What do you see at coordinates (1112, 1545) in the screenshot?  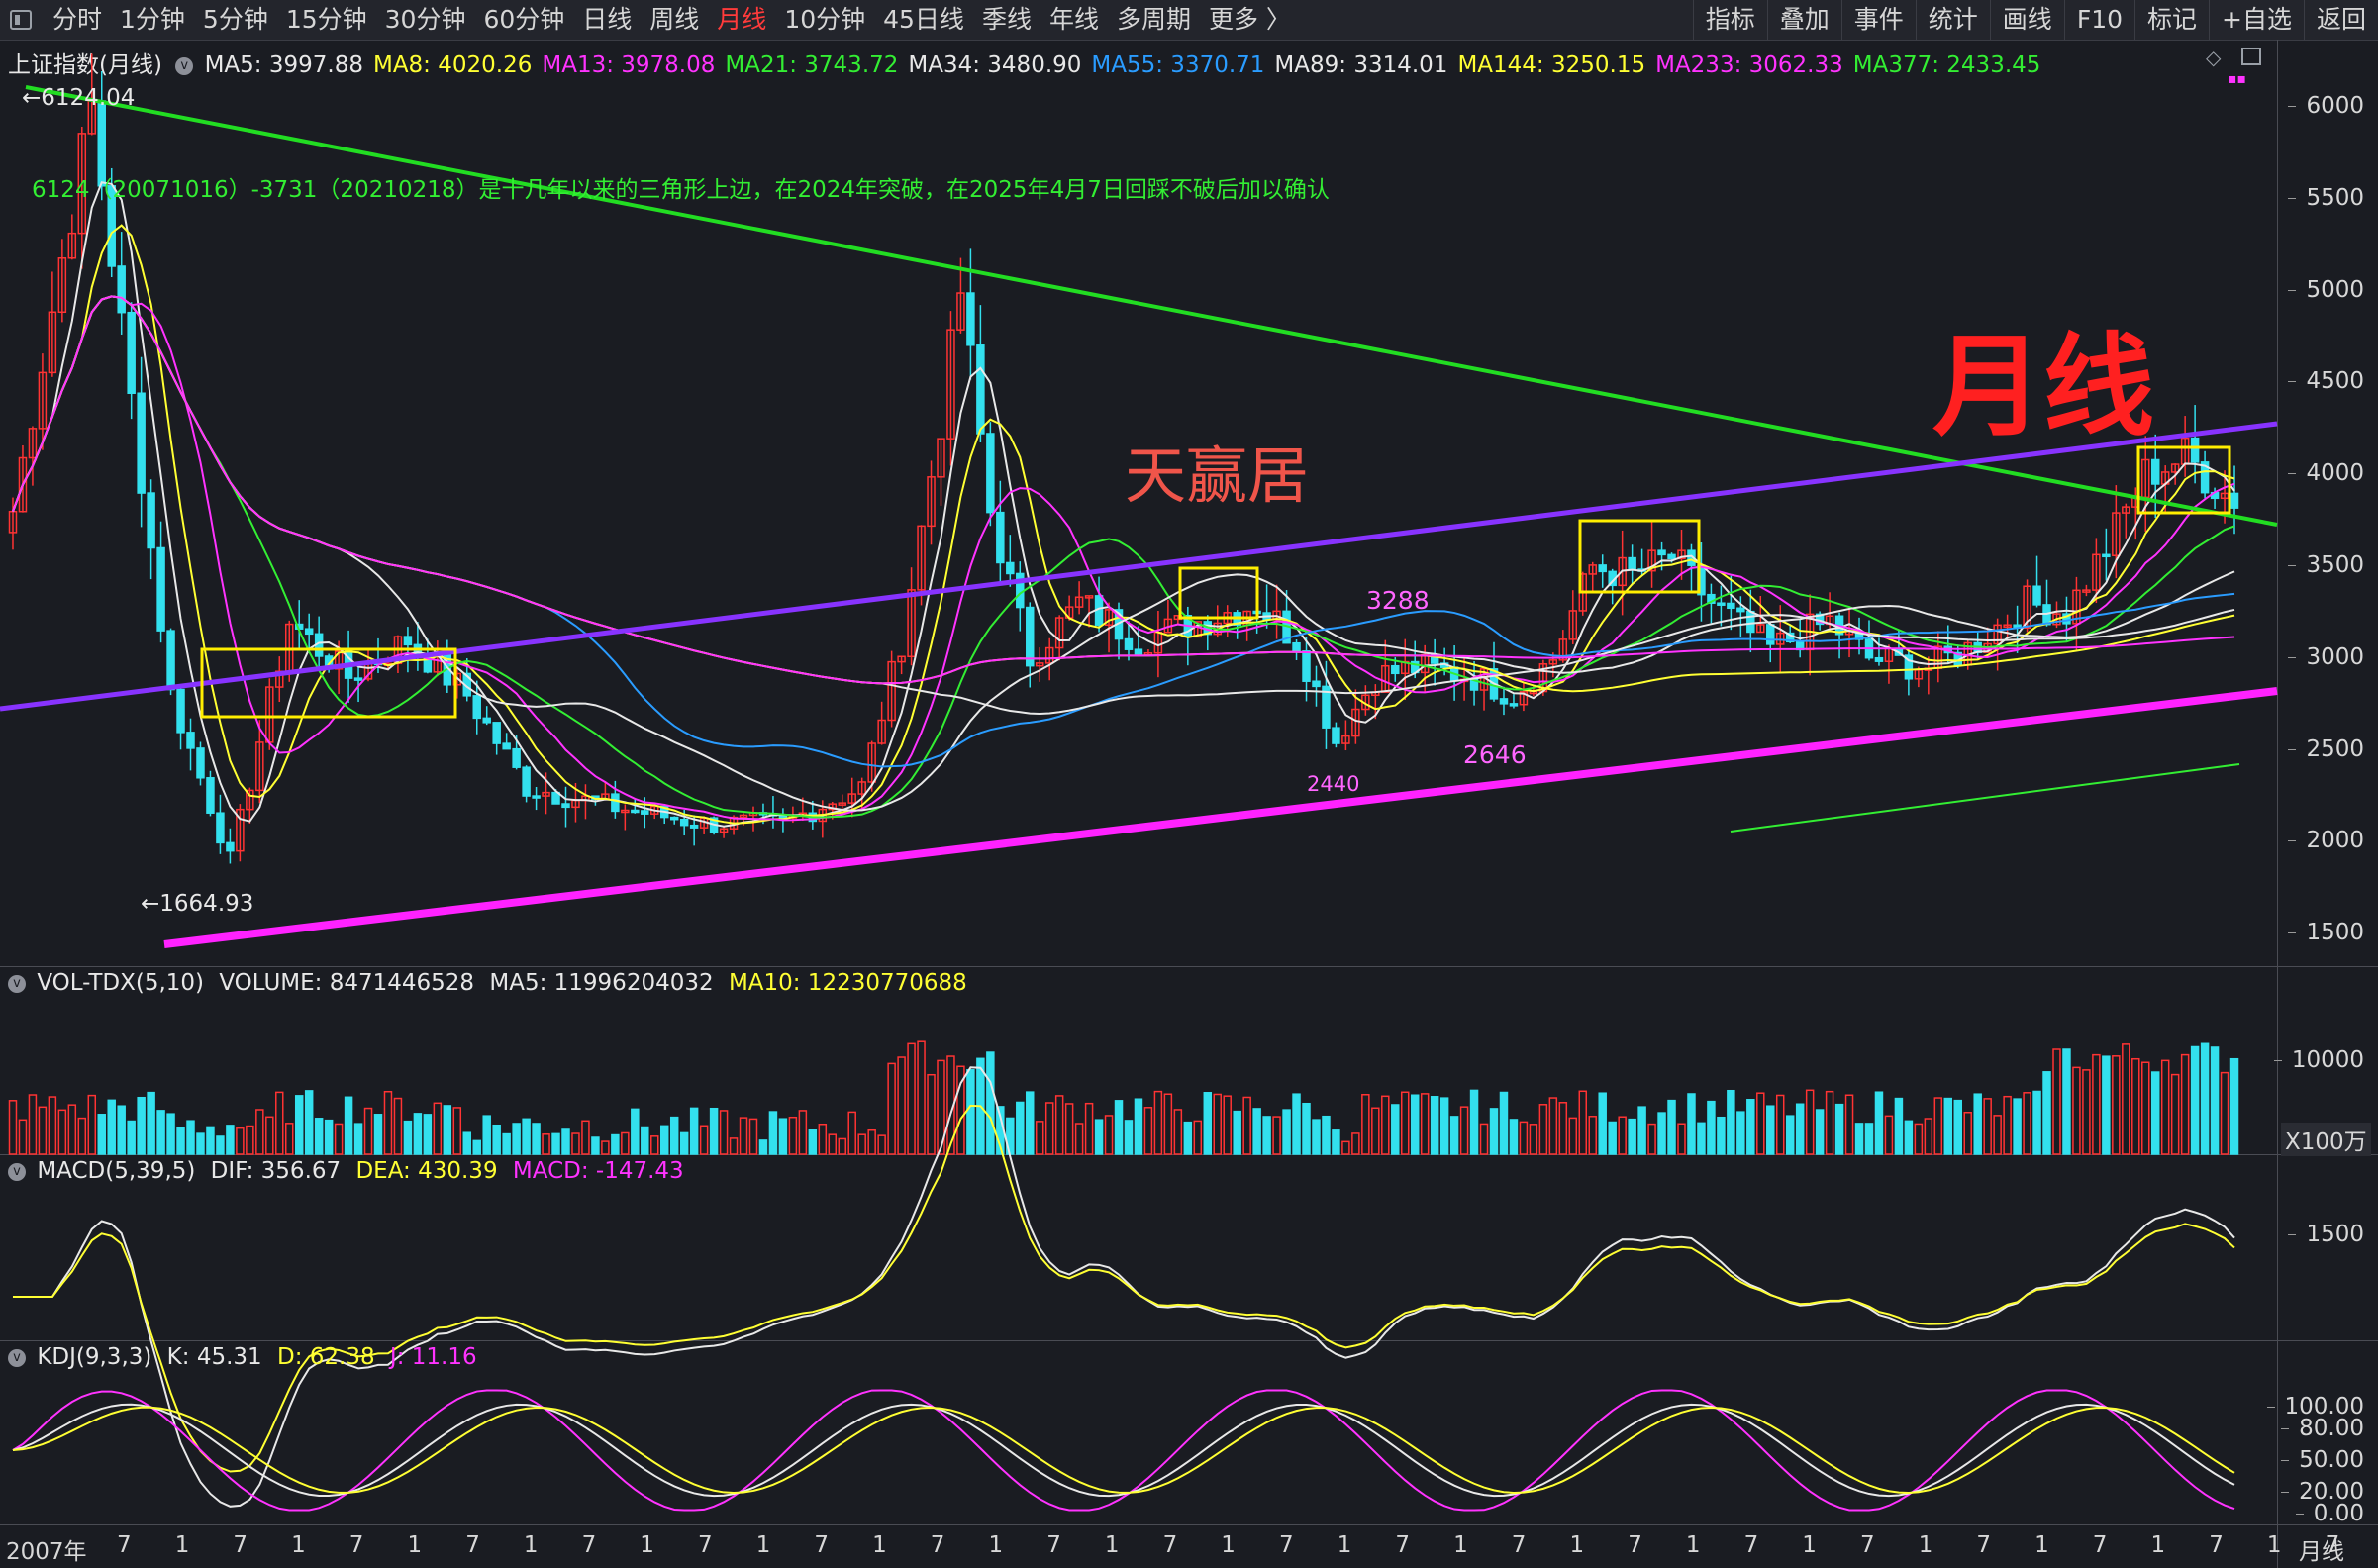 I see `time-label-18: 1` at bounding box center [1112, 1545].